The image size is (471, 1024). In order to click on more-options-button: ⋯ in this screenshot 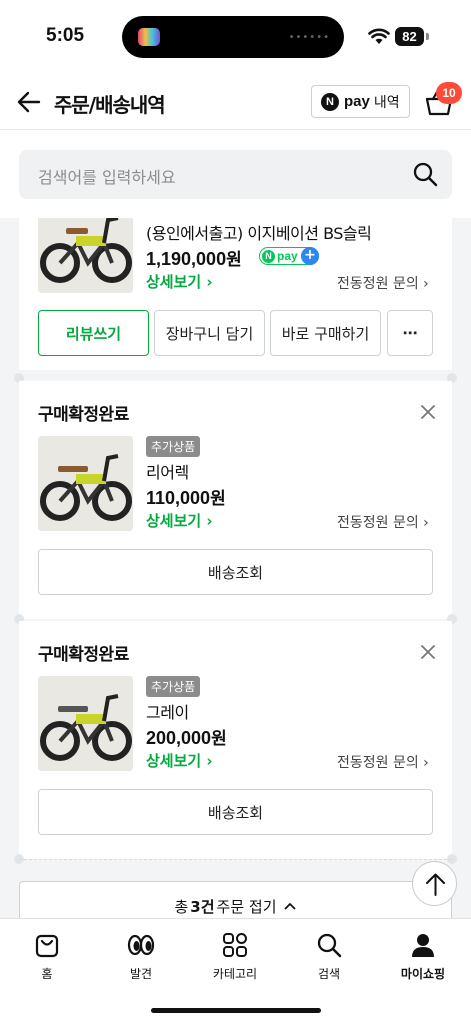, I will do `click(410, 333)`.